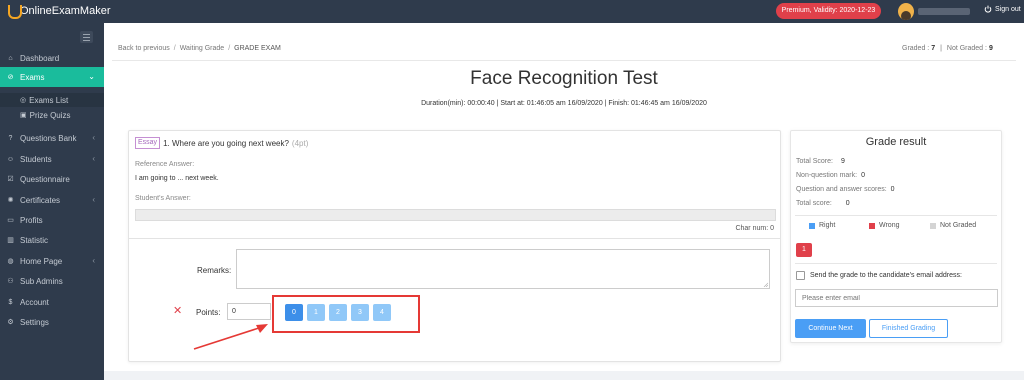  Describe the element at coordinates (916, 48) in the screenshot. I see `graded-label: Graded :` at that location.